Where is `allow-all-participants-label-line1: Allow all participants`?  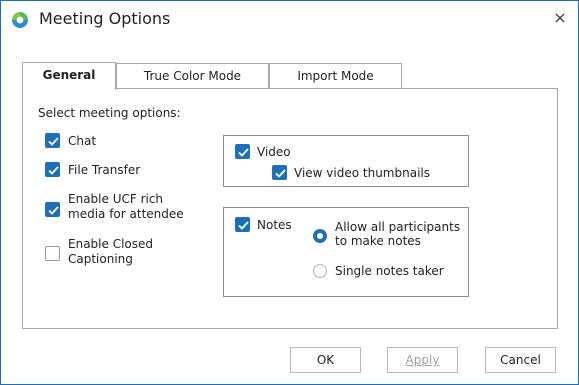 allow-all-participants-label-line1: Allow all participants is located at coordinates (398, 227).